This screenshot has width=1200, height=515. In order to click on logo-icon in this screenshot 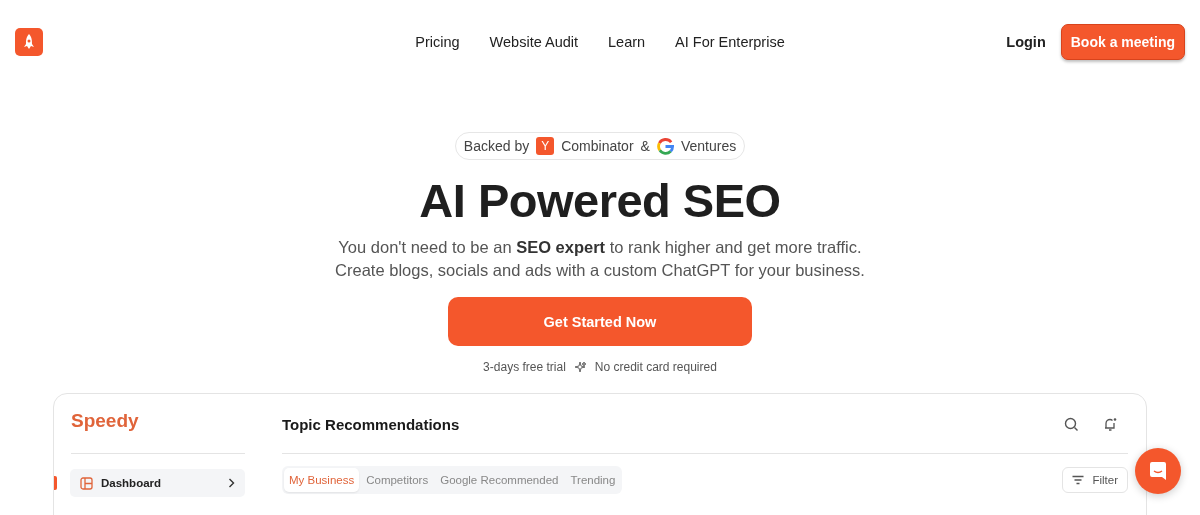, I will do `click(29, 42)`.